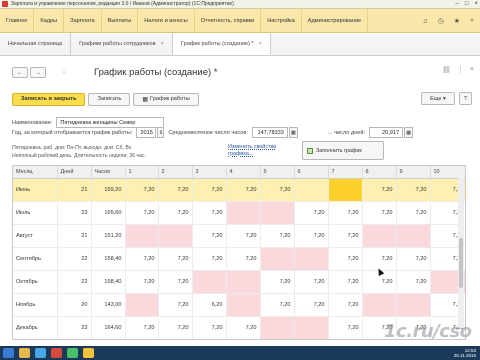  Describe the element at coordinates (243, 172) in the screenshot. I see `column-header: 4` at that location.